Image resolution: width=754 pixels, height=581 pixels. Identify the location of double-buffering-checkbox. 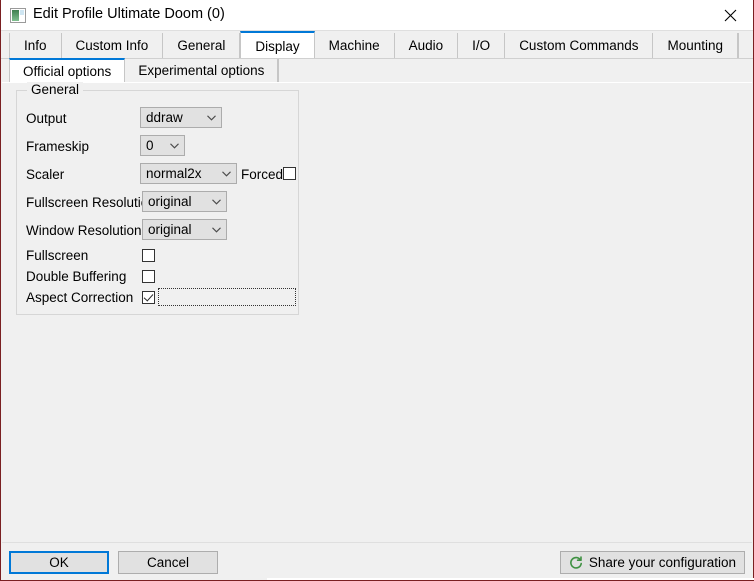
(148, 276).